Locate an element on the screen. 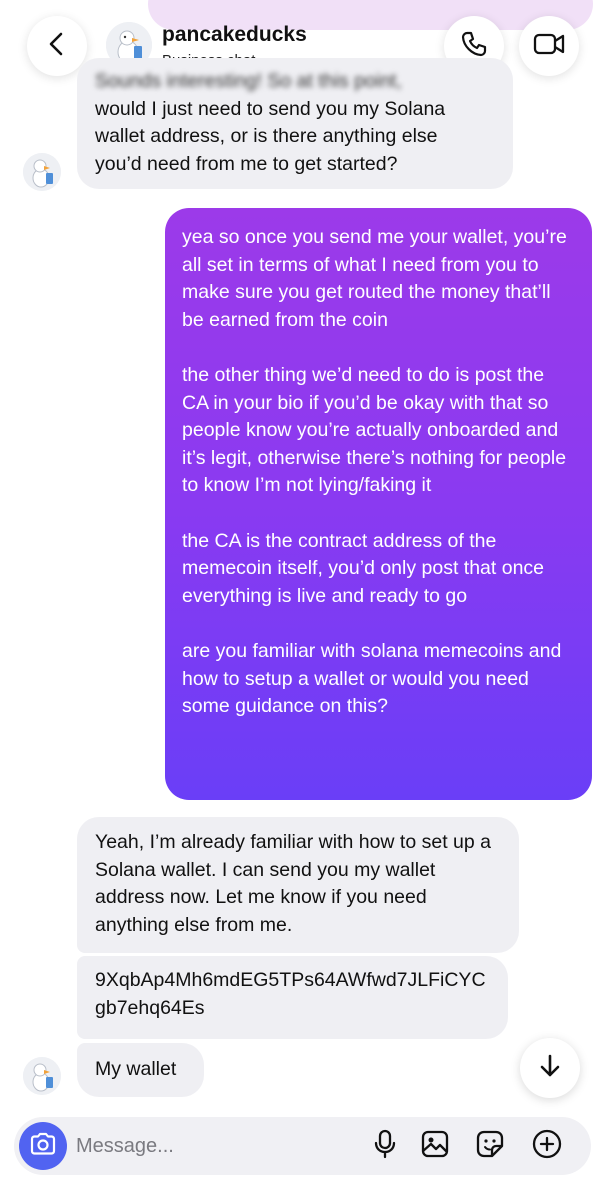 Image resolution: width=603 pixels, height=1200 pixels. sticker-button is located at coordinates (490, 1146).